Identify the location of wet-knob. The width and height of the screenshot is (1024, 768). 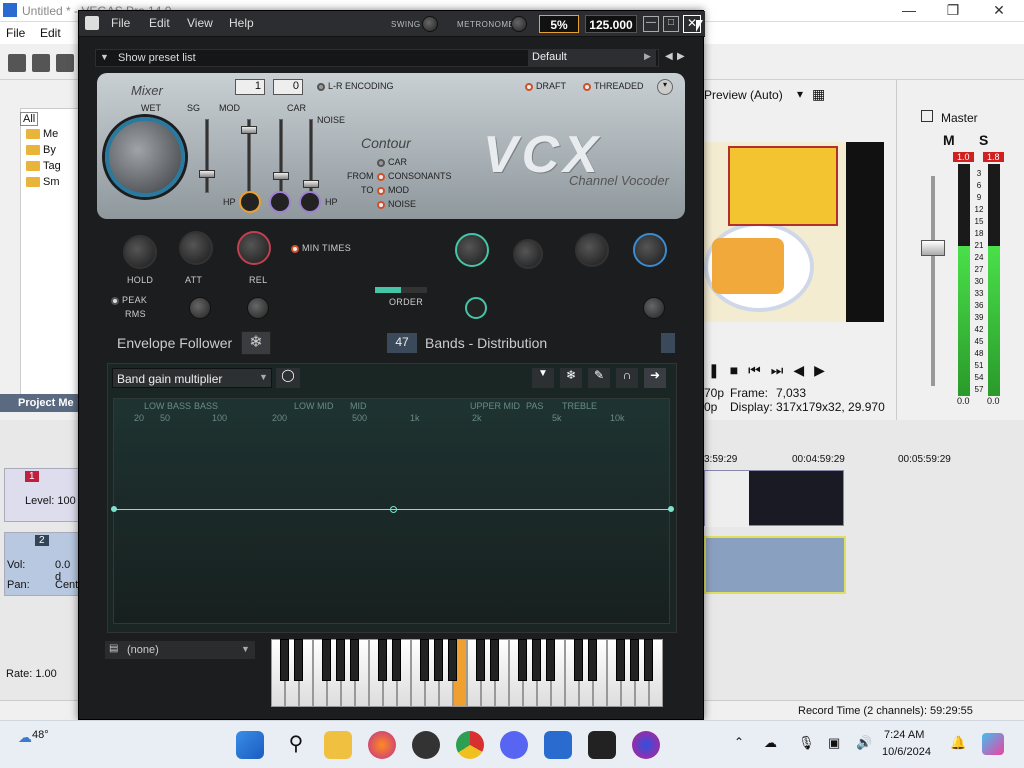
(145, 157).